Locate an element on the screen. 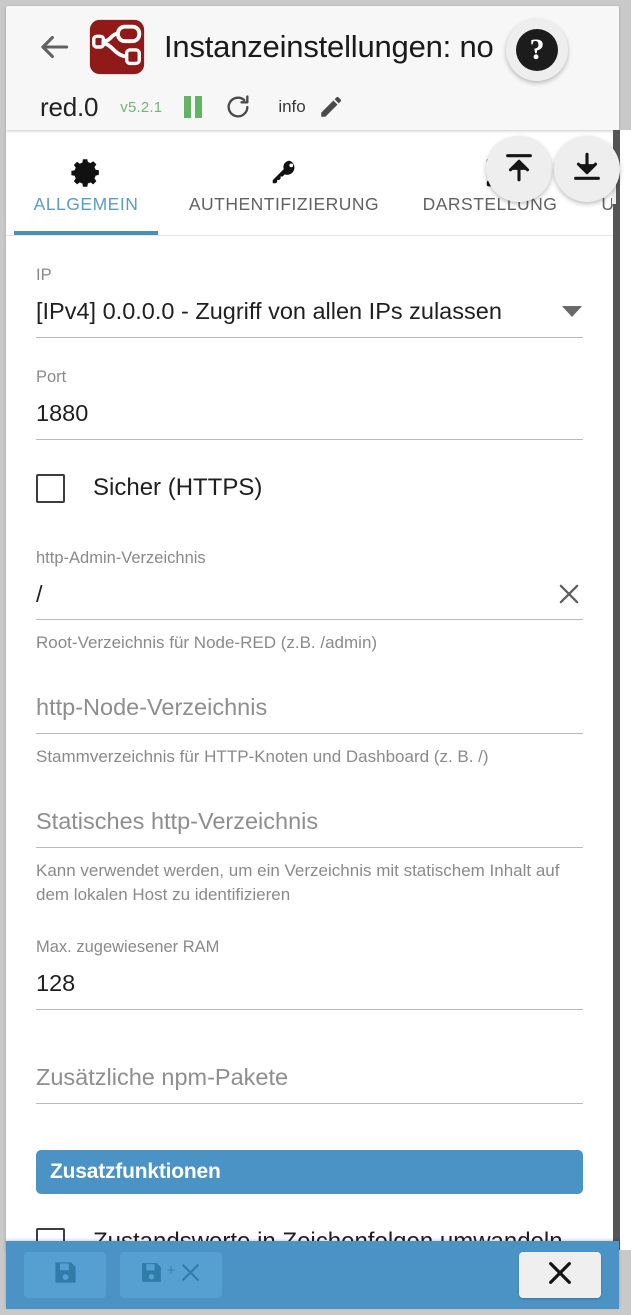  arrow-left-icon is located at coordinates (54, 47).